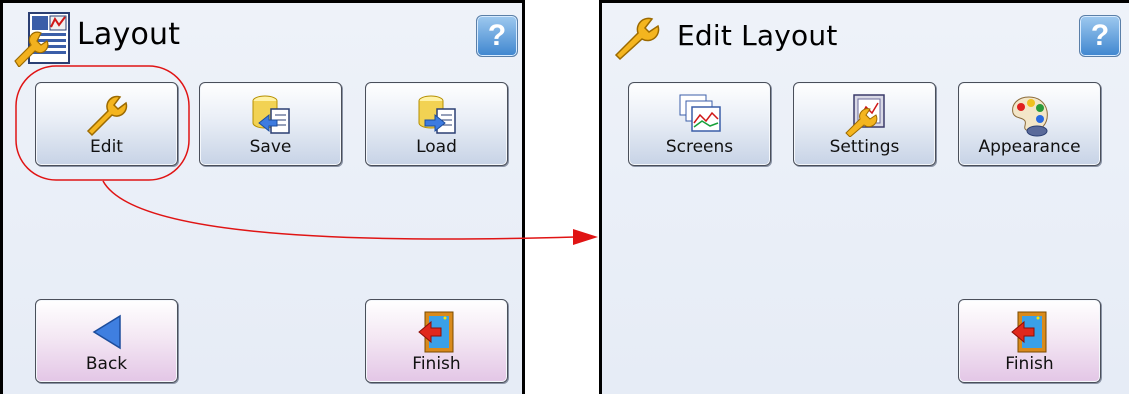 The image size is (1129, 394). What do you see at coordinates (339, 210) in the screenshot?
I see `transition-arrow-line` at bounding box center [339, 210].